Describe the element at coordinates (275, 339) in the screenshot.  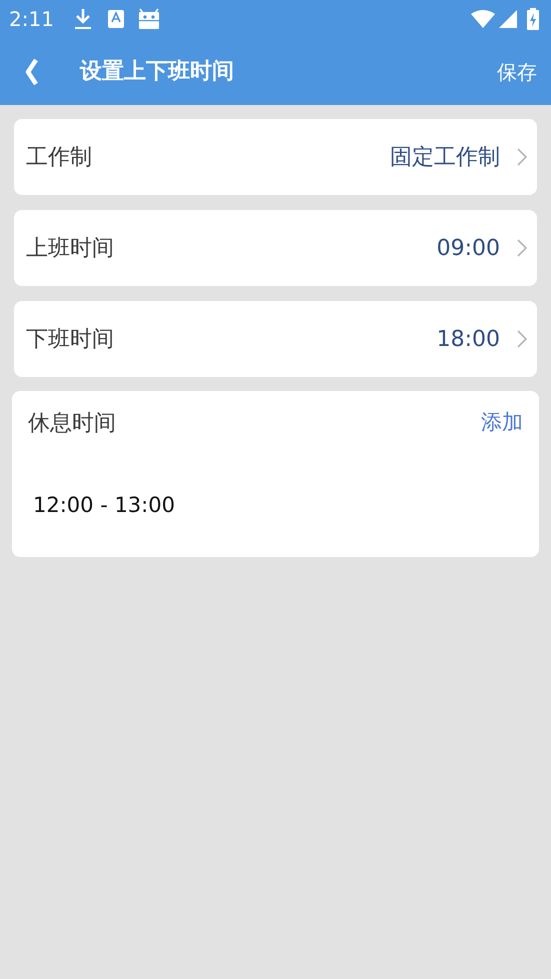
I see `setting-row: 下班时间 18:00` at that location.